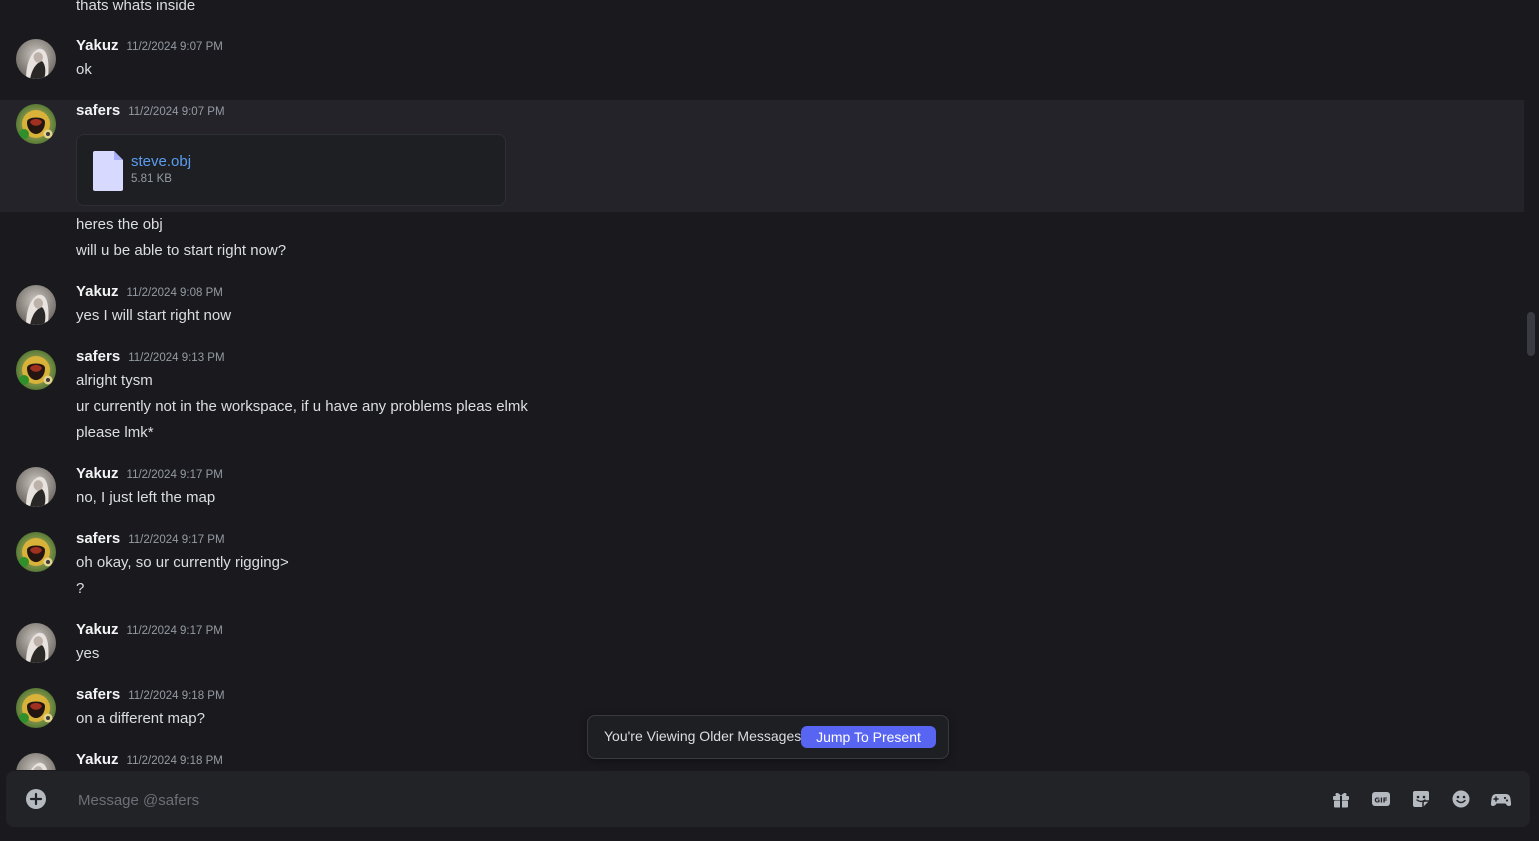 This screenshot has height=841, width=1539. I want to click on message-text: on a different map?, so click(140, 718).